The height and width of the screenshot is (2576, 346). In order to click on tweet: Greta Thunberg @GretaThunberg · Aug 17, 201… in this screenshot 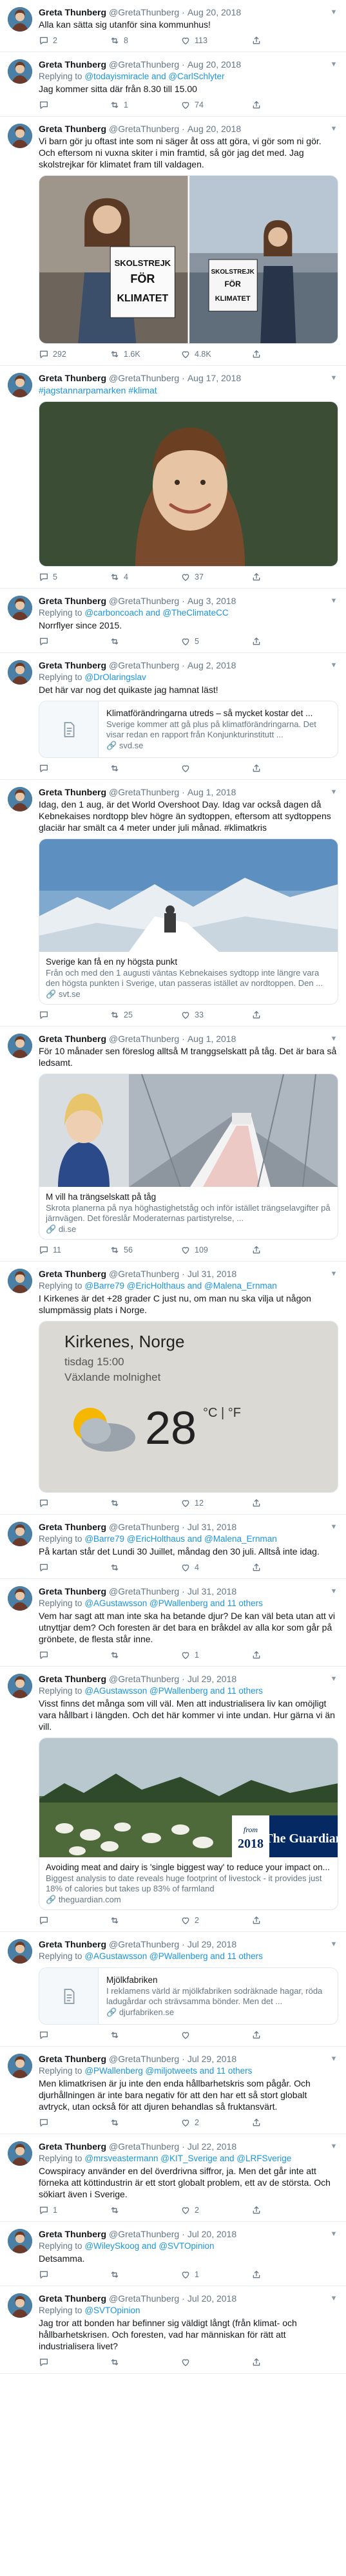, I will do `click(173, 478)`.